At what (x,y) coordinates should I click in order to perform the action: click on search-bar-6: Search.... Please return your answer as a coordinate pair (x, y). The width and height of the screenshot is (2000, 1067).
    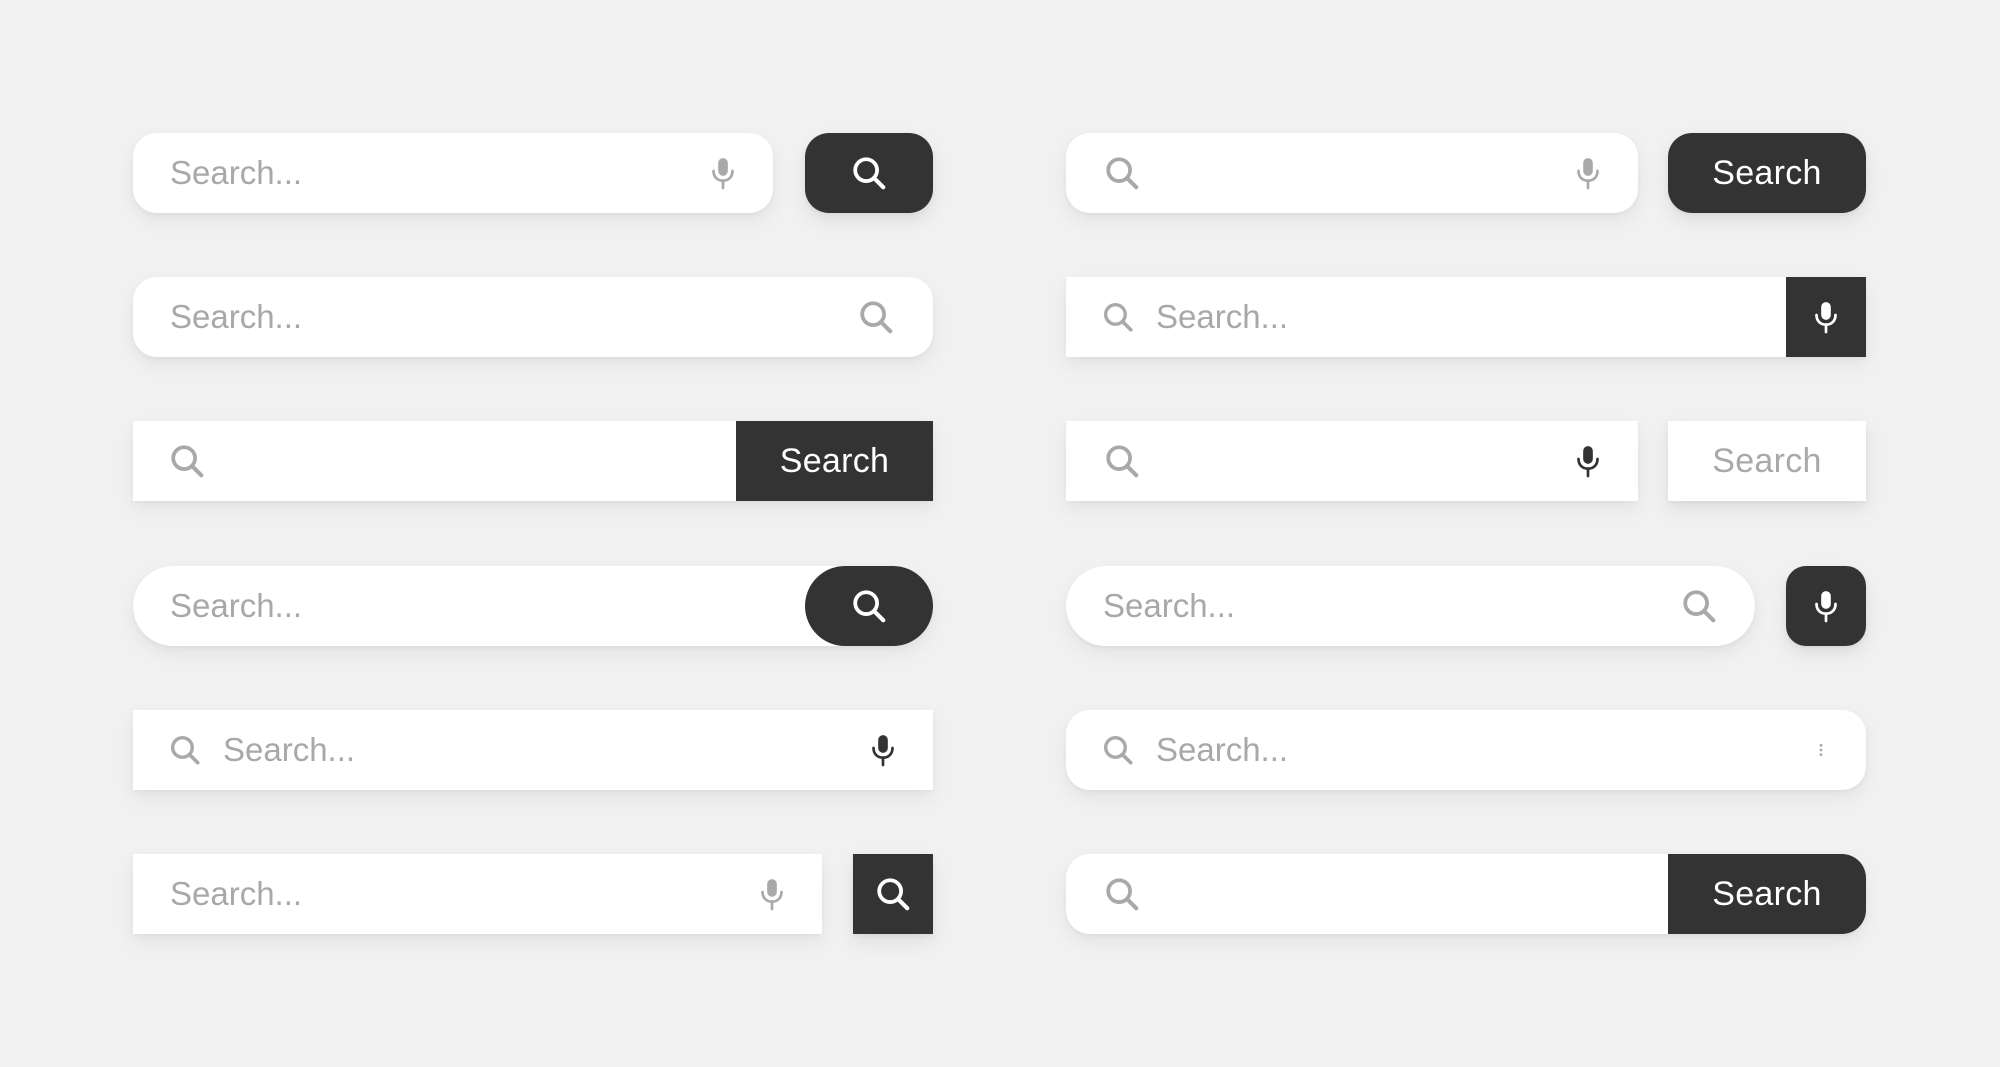
    Looking at the image, I should click on (477, 894).